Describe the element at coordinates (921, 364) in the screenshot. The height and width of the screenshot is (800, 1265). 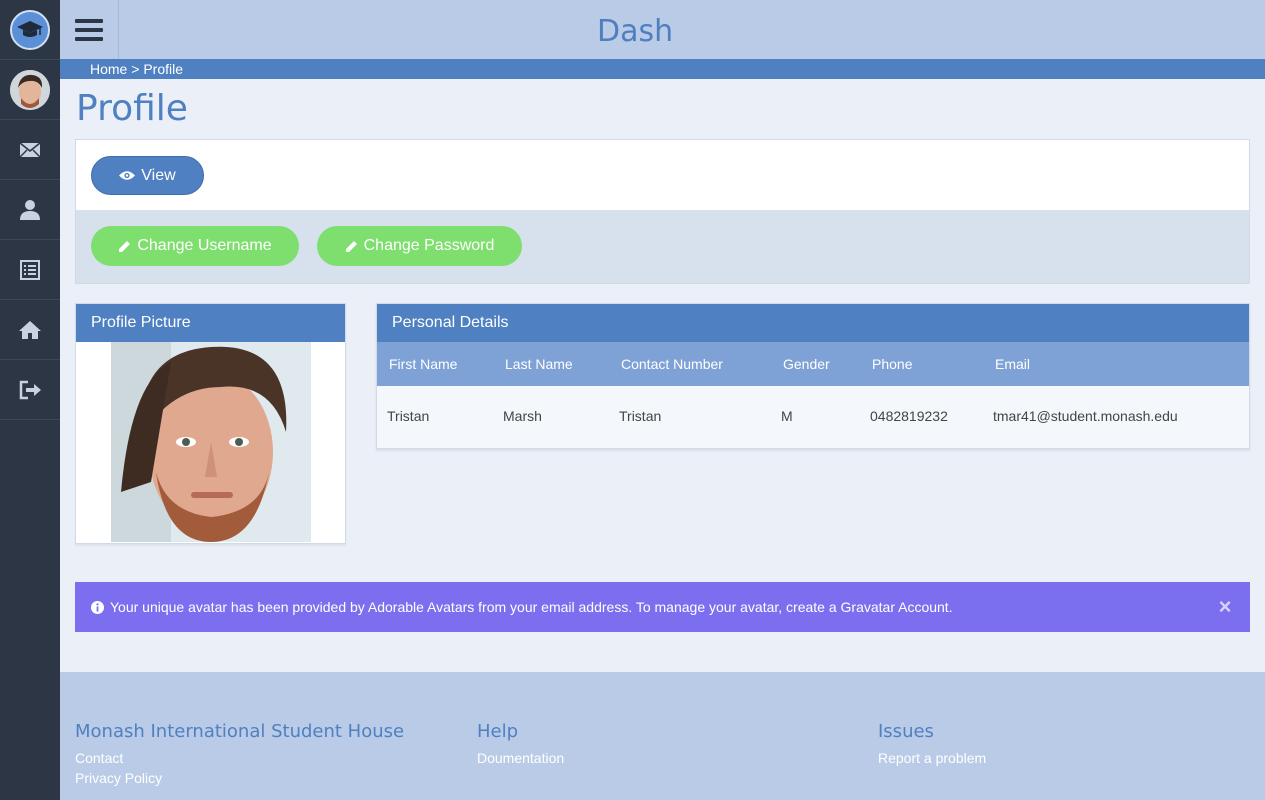
I see `column-header: Phone` at that location.